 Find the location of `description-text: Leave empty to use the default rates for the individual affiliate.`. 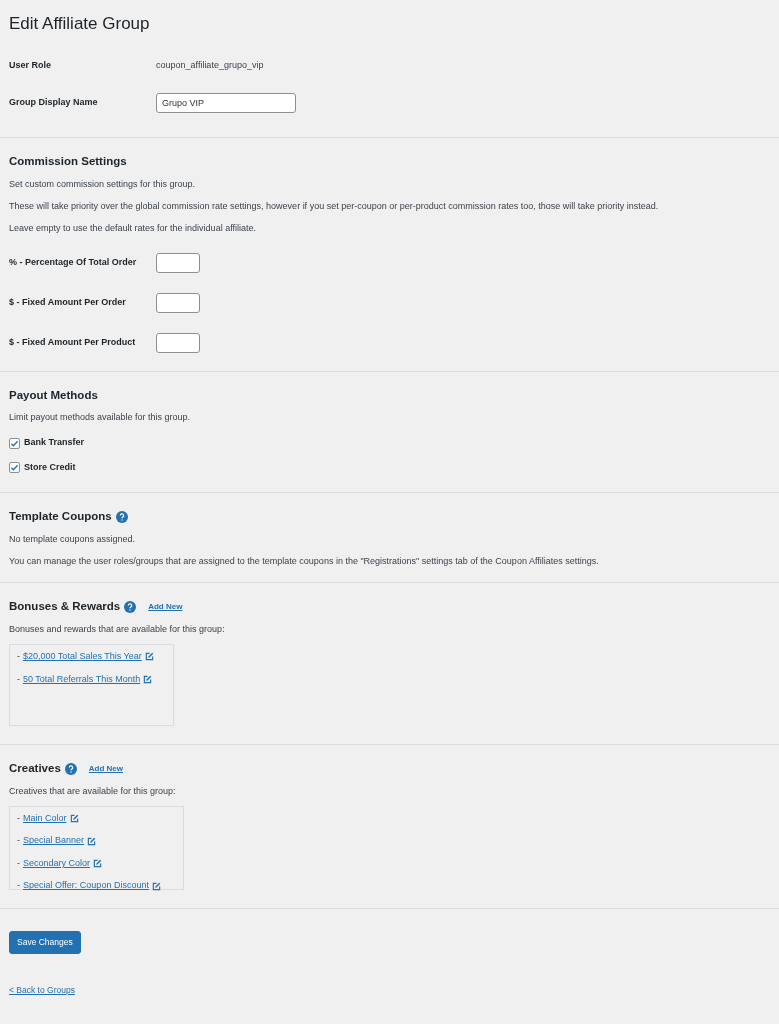

description-text: Leave empty to use the default rates for the individual affiliate. is located at coordinates (133, 228).